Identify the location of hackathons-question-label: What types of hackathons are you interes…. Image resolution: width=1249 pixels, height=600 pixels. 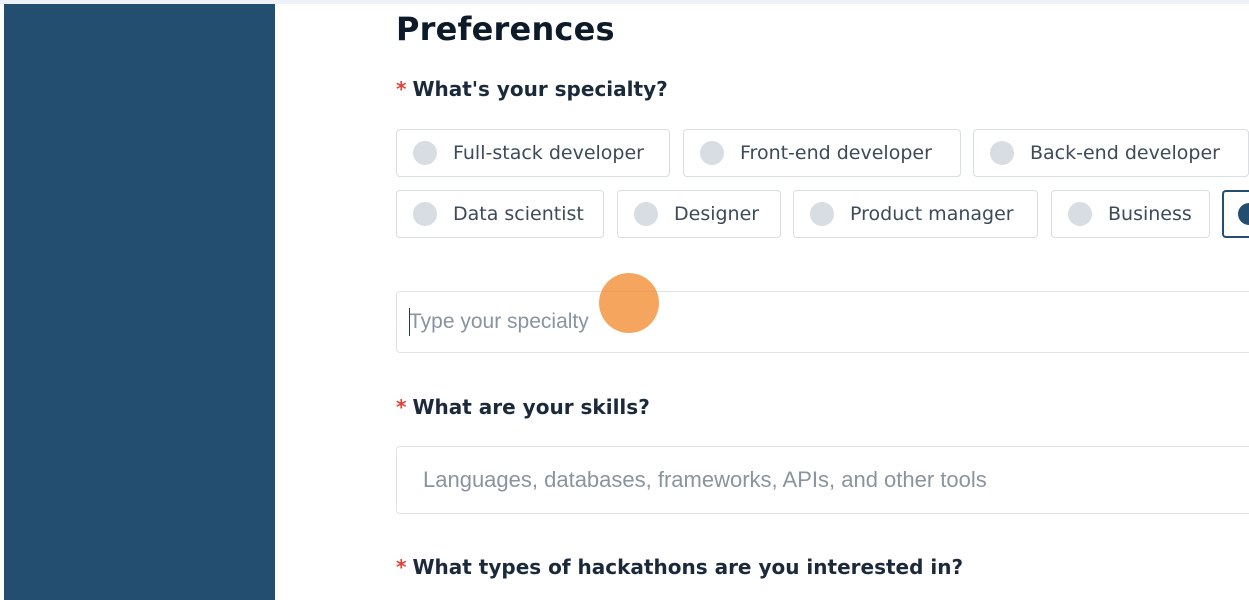
(688, 567).